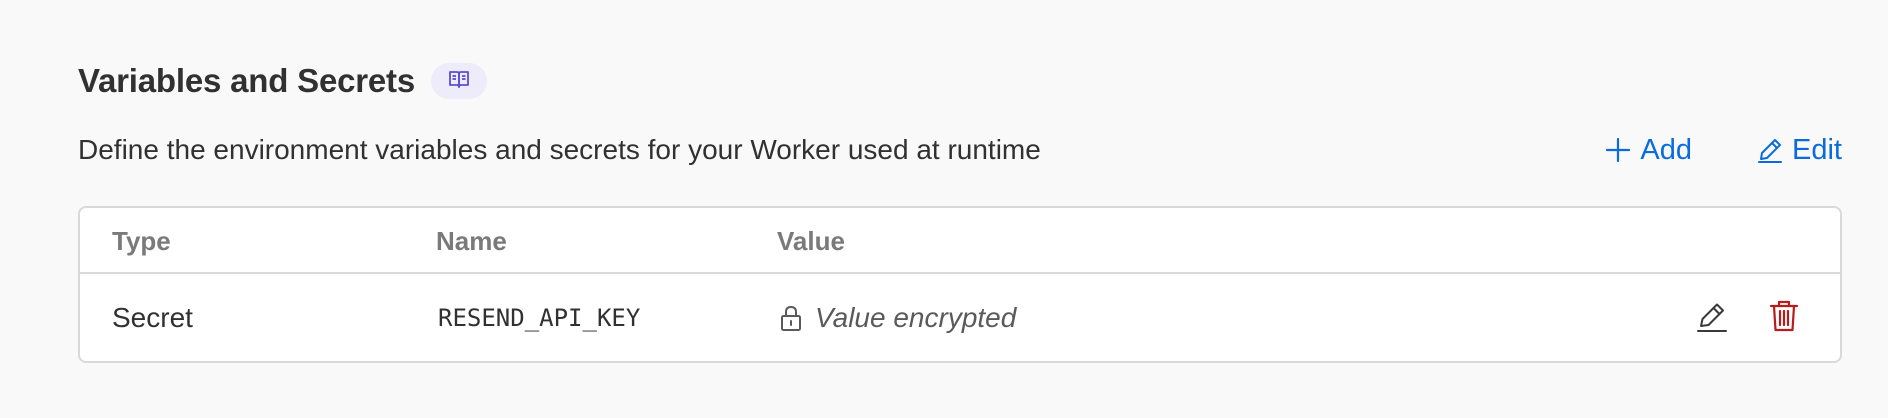  I want to click on plus-icon, so click(1618, 150).